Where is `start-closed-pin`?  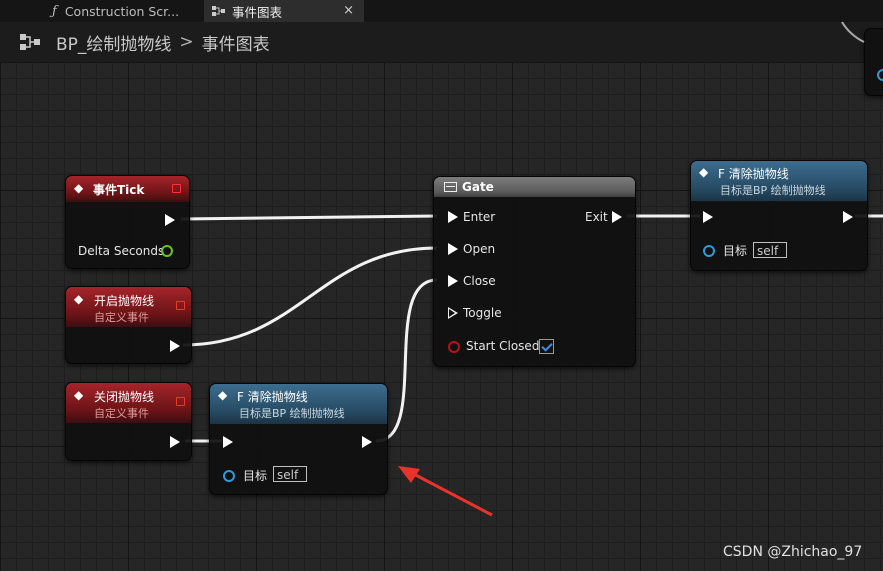
start-closed-pin is located at coordinates (454, 347).